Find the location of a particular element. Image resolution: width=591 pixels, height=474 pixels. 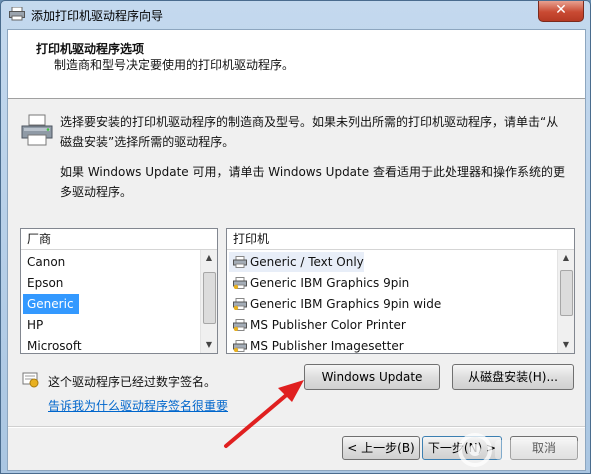

manufacturer-item-generic: Generic is located at coordinates (51, 304).